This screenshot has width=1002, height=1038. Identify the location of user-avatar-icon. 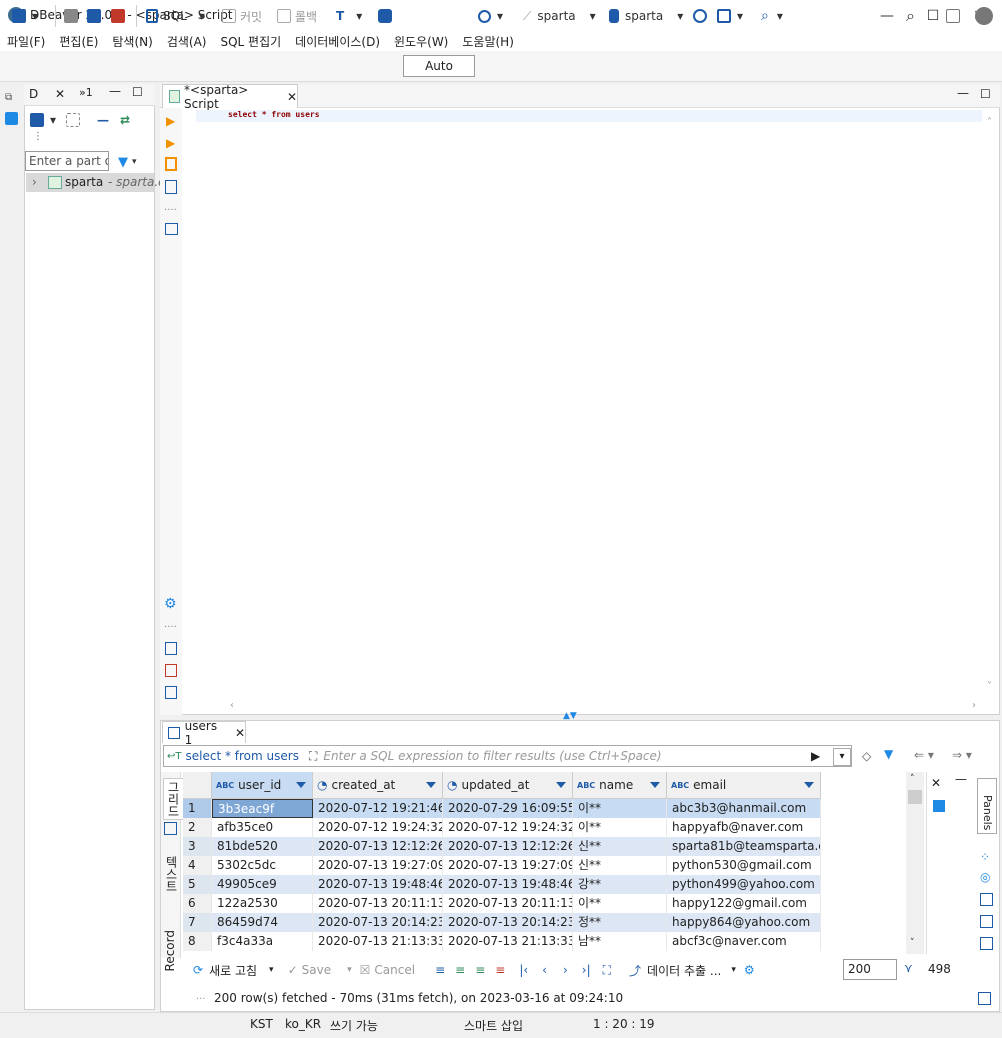
(984, 16).